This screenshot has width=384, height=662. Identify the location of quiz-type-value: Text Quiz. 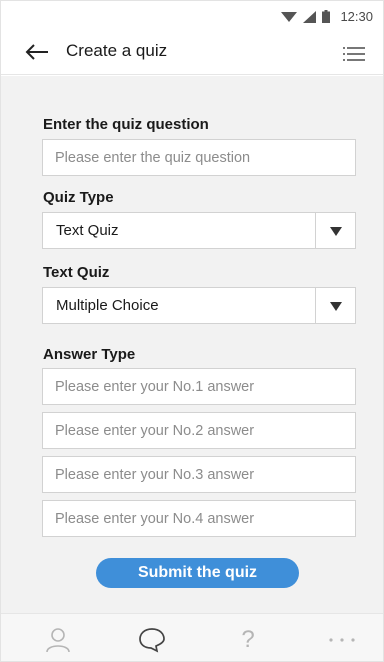
(87, 230).